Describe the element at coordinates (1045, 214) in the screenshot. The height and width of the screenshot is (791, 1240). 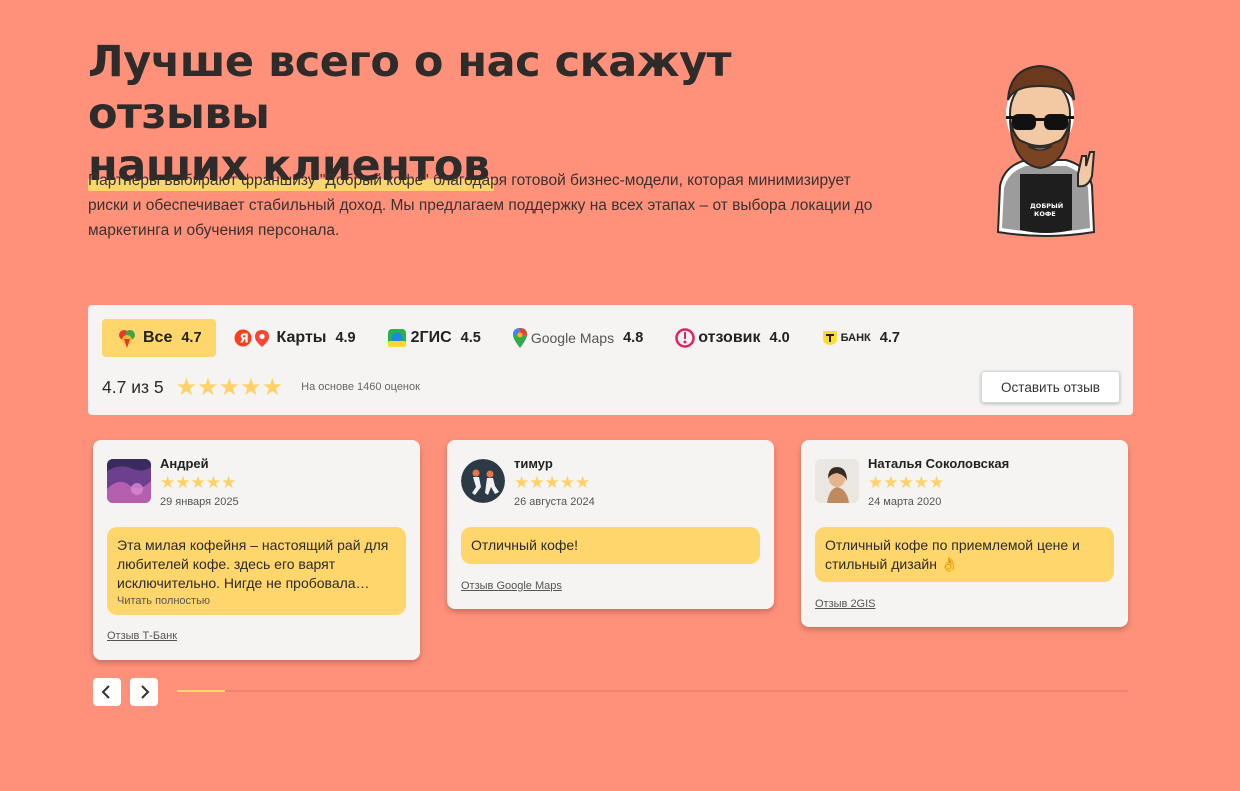
I see `svg-text: КОФЕ` at that location.